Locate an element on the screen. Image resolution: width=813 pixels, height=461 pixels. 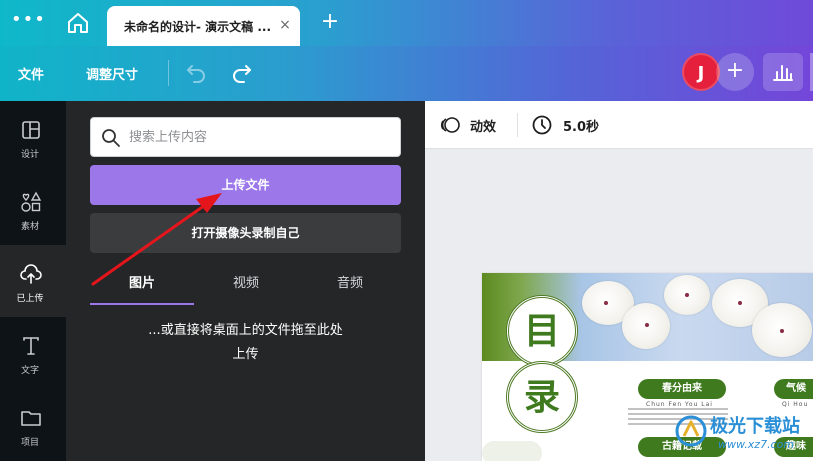
nav-item-elements: 素材 is located at coordinates (33, 209).